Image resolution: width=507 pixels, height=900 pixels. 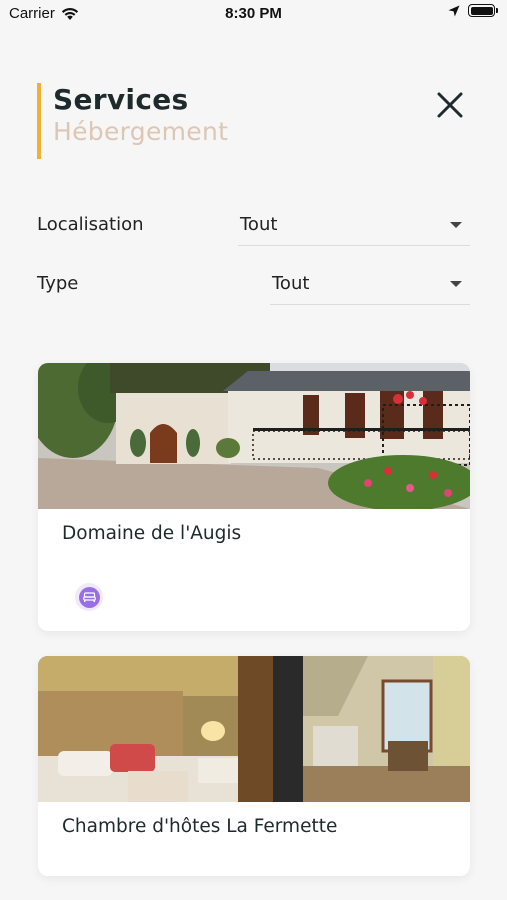 I want to click on page-subtitle: Hébergement, so click(x=141, y=131).